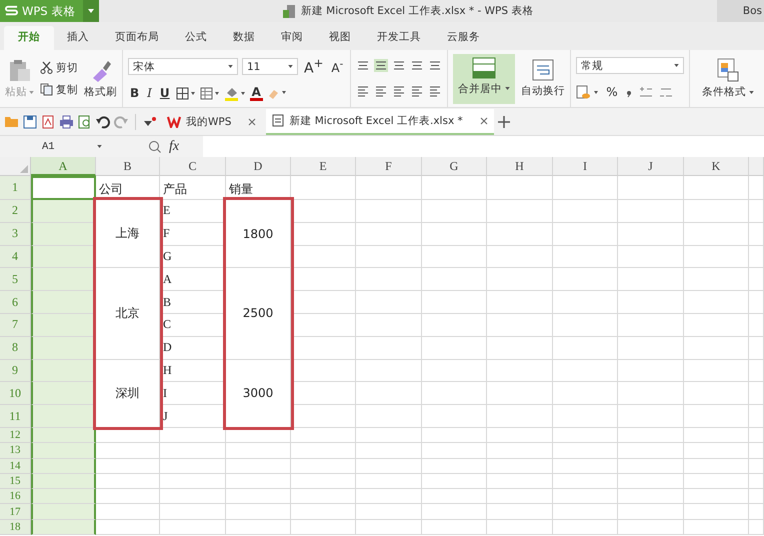  Describe the element at coordinates (588, 92) in the screenshot. I see `currency-icon` at that location.